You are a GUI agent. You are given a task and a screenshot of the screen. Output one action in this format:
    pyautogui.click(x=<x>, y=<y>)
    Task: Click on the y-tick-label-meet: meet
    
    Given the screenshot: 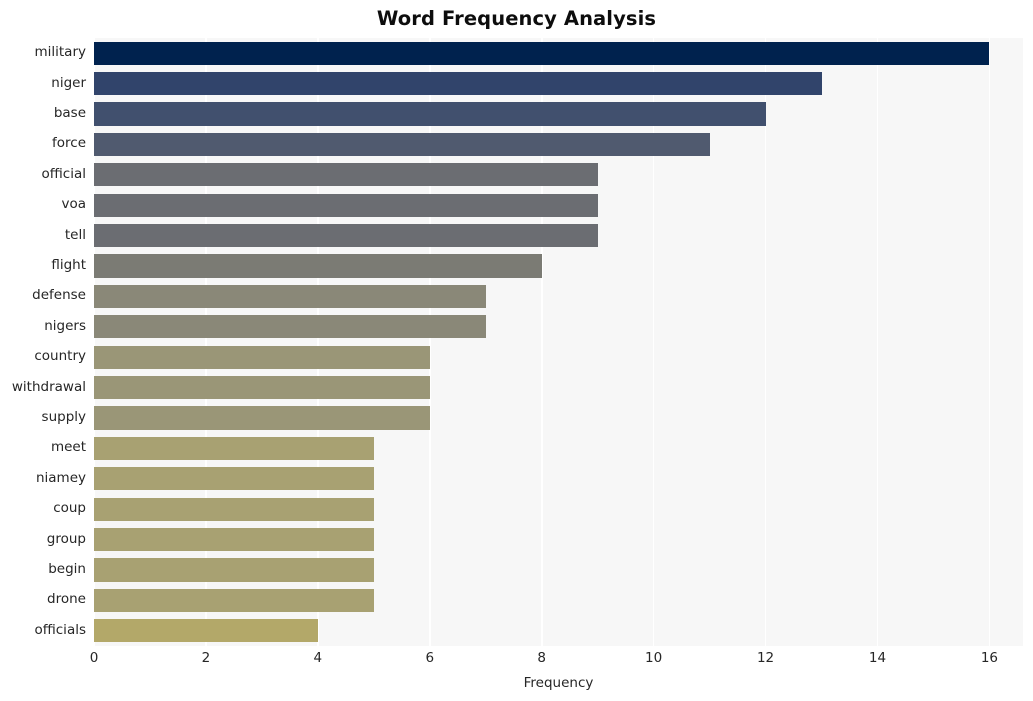 What is the action you would take?
    pyautogui.click(x=68, y=447)
    